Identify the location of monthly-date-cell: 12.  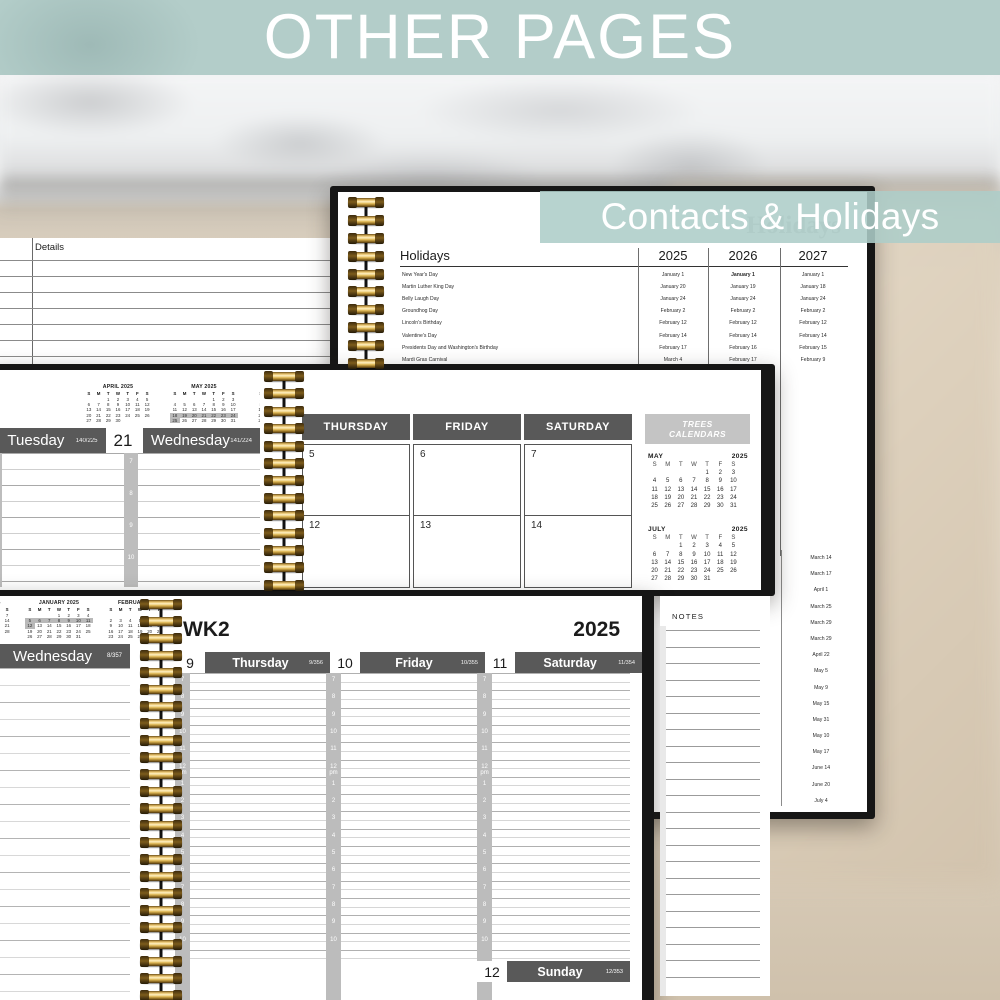
(356, 552).